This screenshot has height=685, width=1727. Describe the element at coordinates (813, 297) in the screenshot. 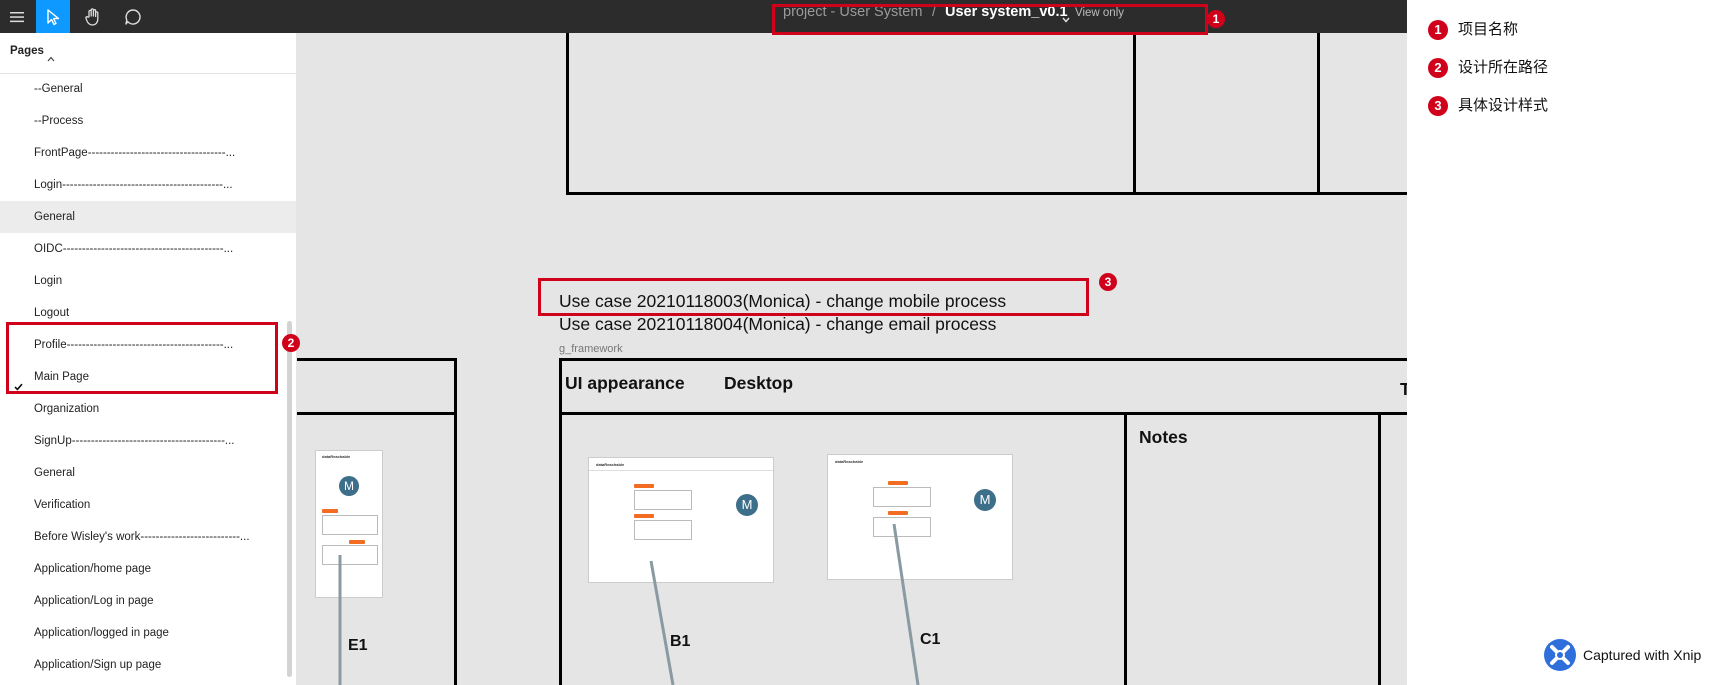

I see `annotation-box-design` at that location.